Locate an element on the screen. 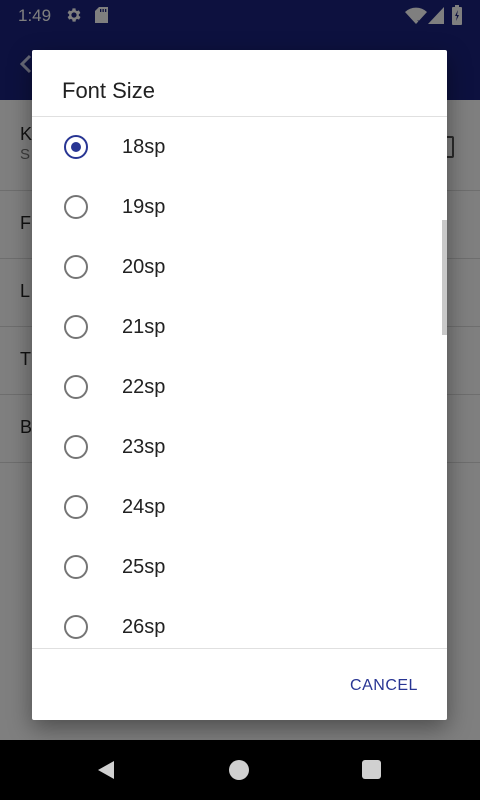 The height and width of the screenshot is (800, 480). scrollbar-thumb is located at coordinates (444, 277).